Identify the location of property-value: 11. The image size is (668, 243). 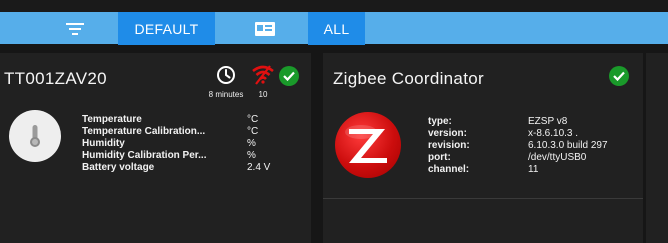
(533, 169).